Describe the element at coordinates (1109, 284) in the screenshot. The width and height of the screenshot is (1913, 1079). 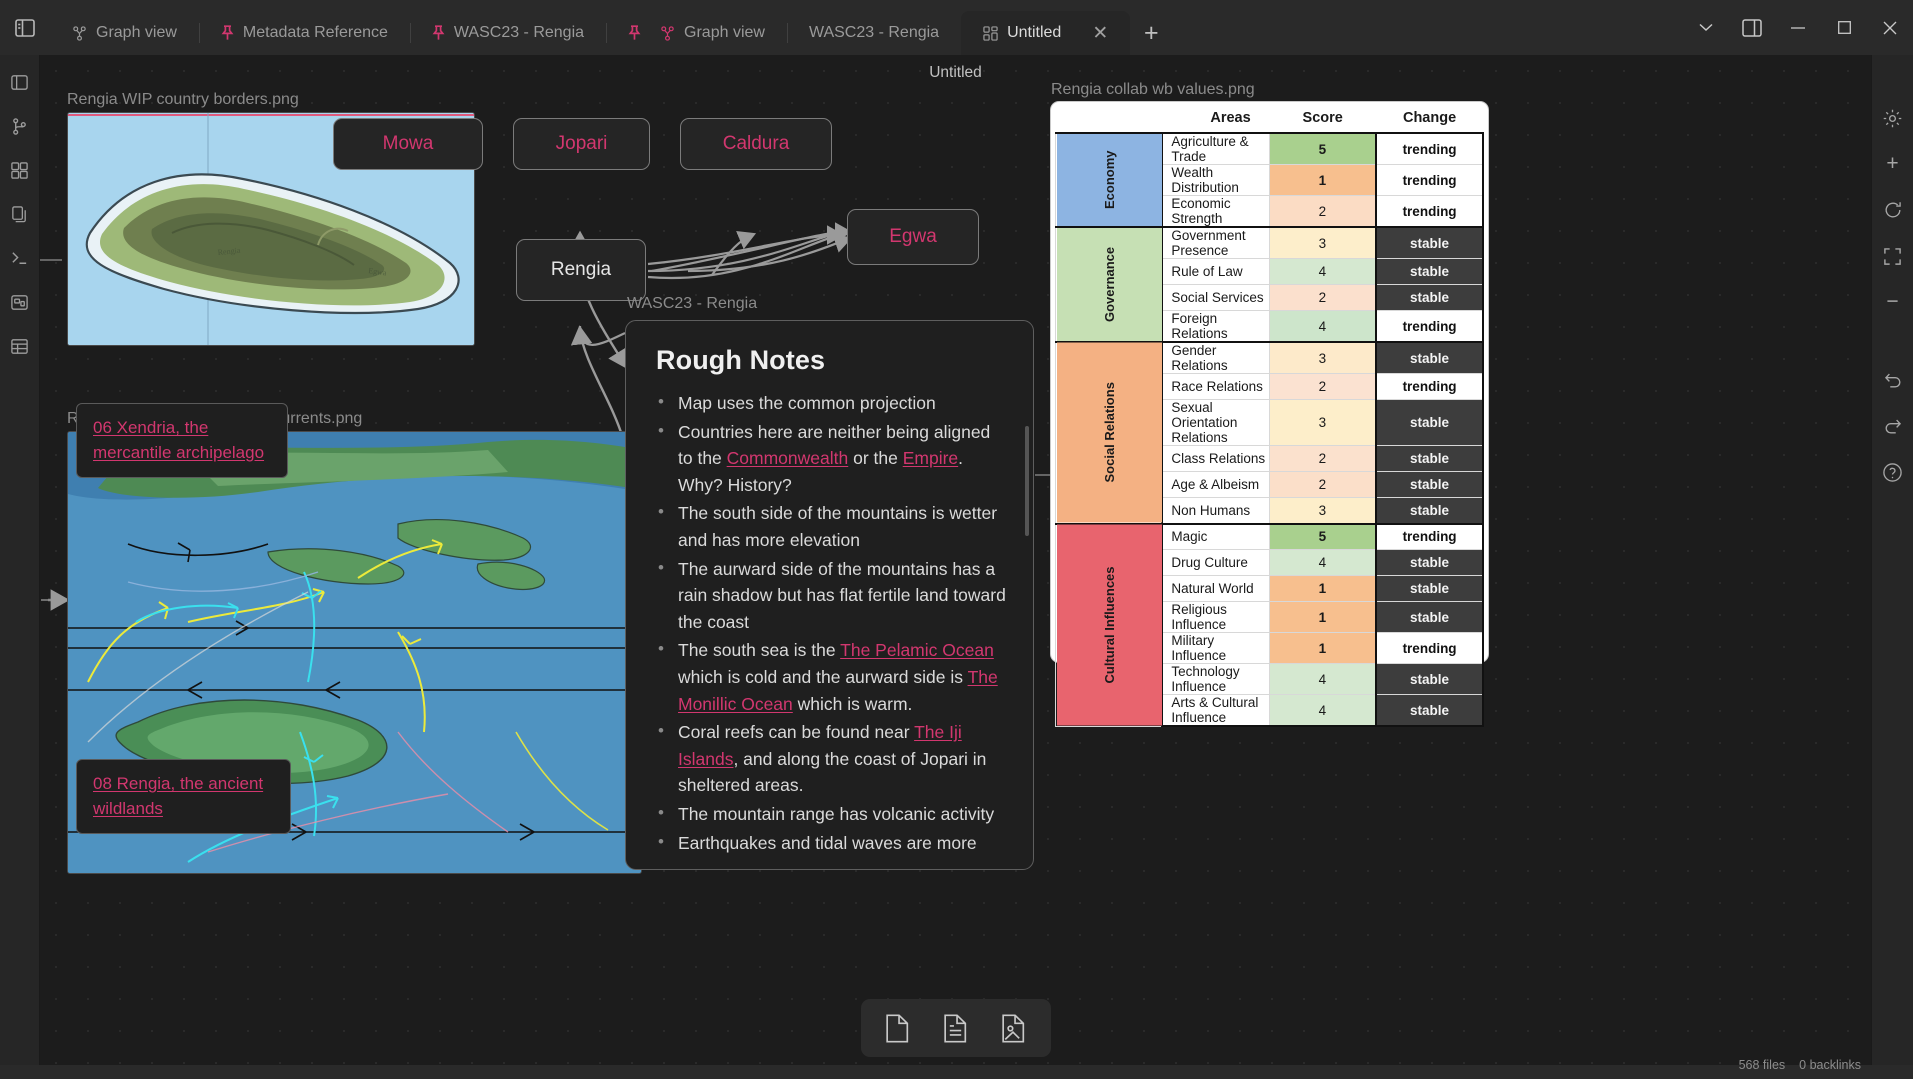
I see `category-cell: Governance` at that location.